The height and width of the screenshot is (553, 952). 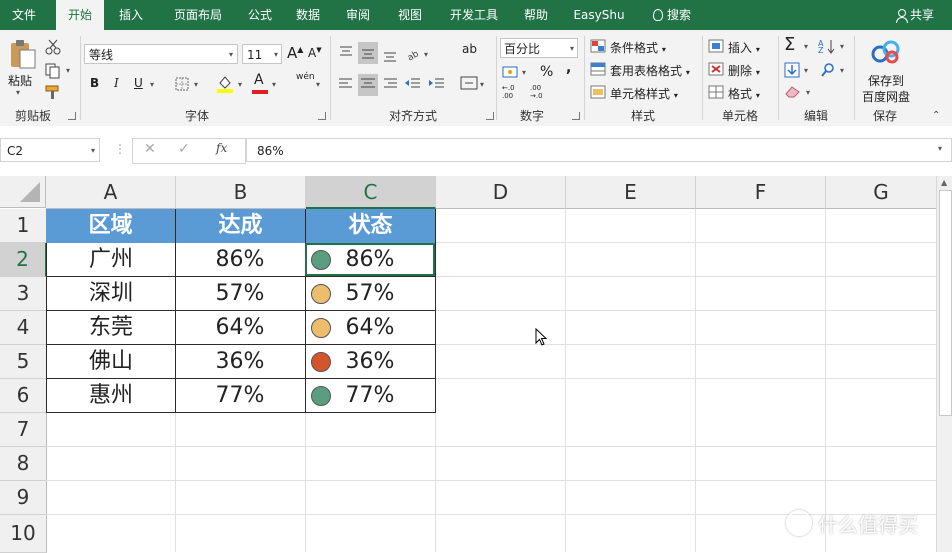 I want to click on font-color-icon: A, so click(x=259, y=80).